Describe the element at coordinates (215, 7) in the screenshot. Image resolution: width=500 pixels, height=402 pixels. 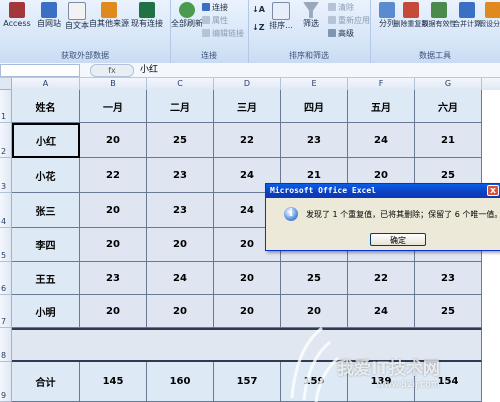
I see `connections-button: 连接` at that location.